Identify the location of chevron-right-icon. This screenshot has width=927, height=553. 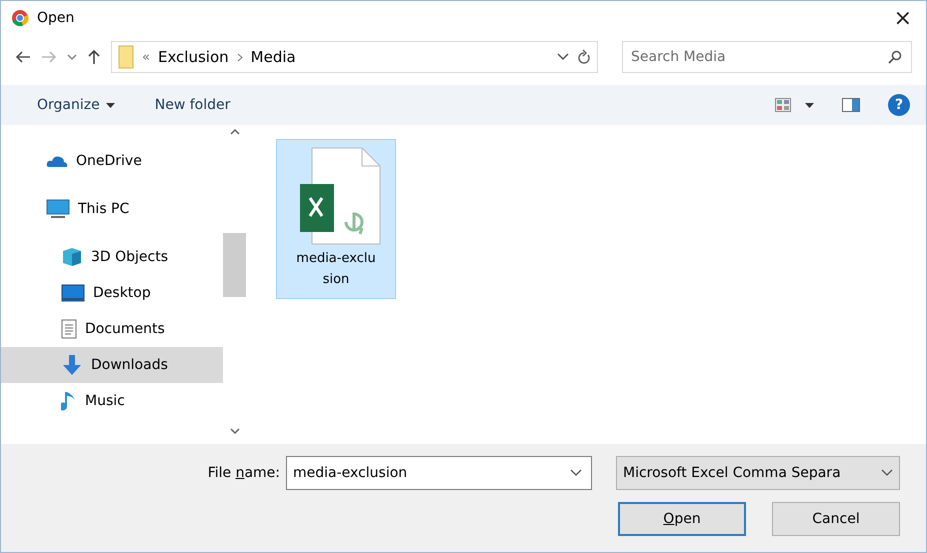
(239, 57).